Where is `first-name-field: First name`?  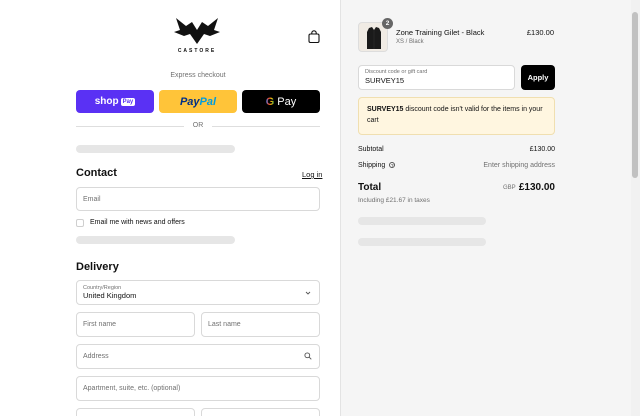 first-name-field: First name is located at coordinates (135, 324).